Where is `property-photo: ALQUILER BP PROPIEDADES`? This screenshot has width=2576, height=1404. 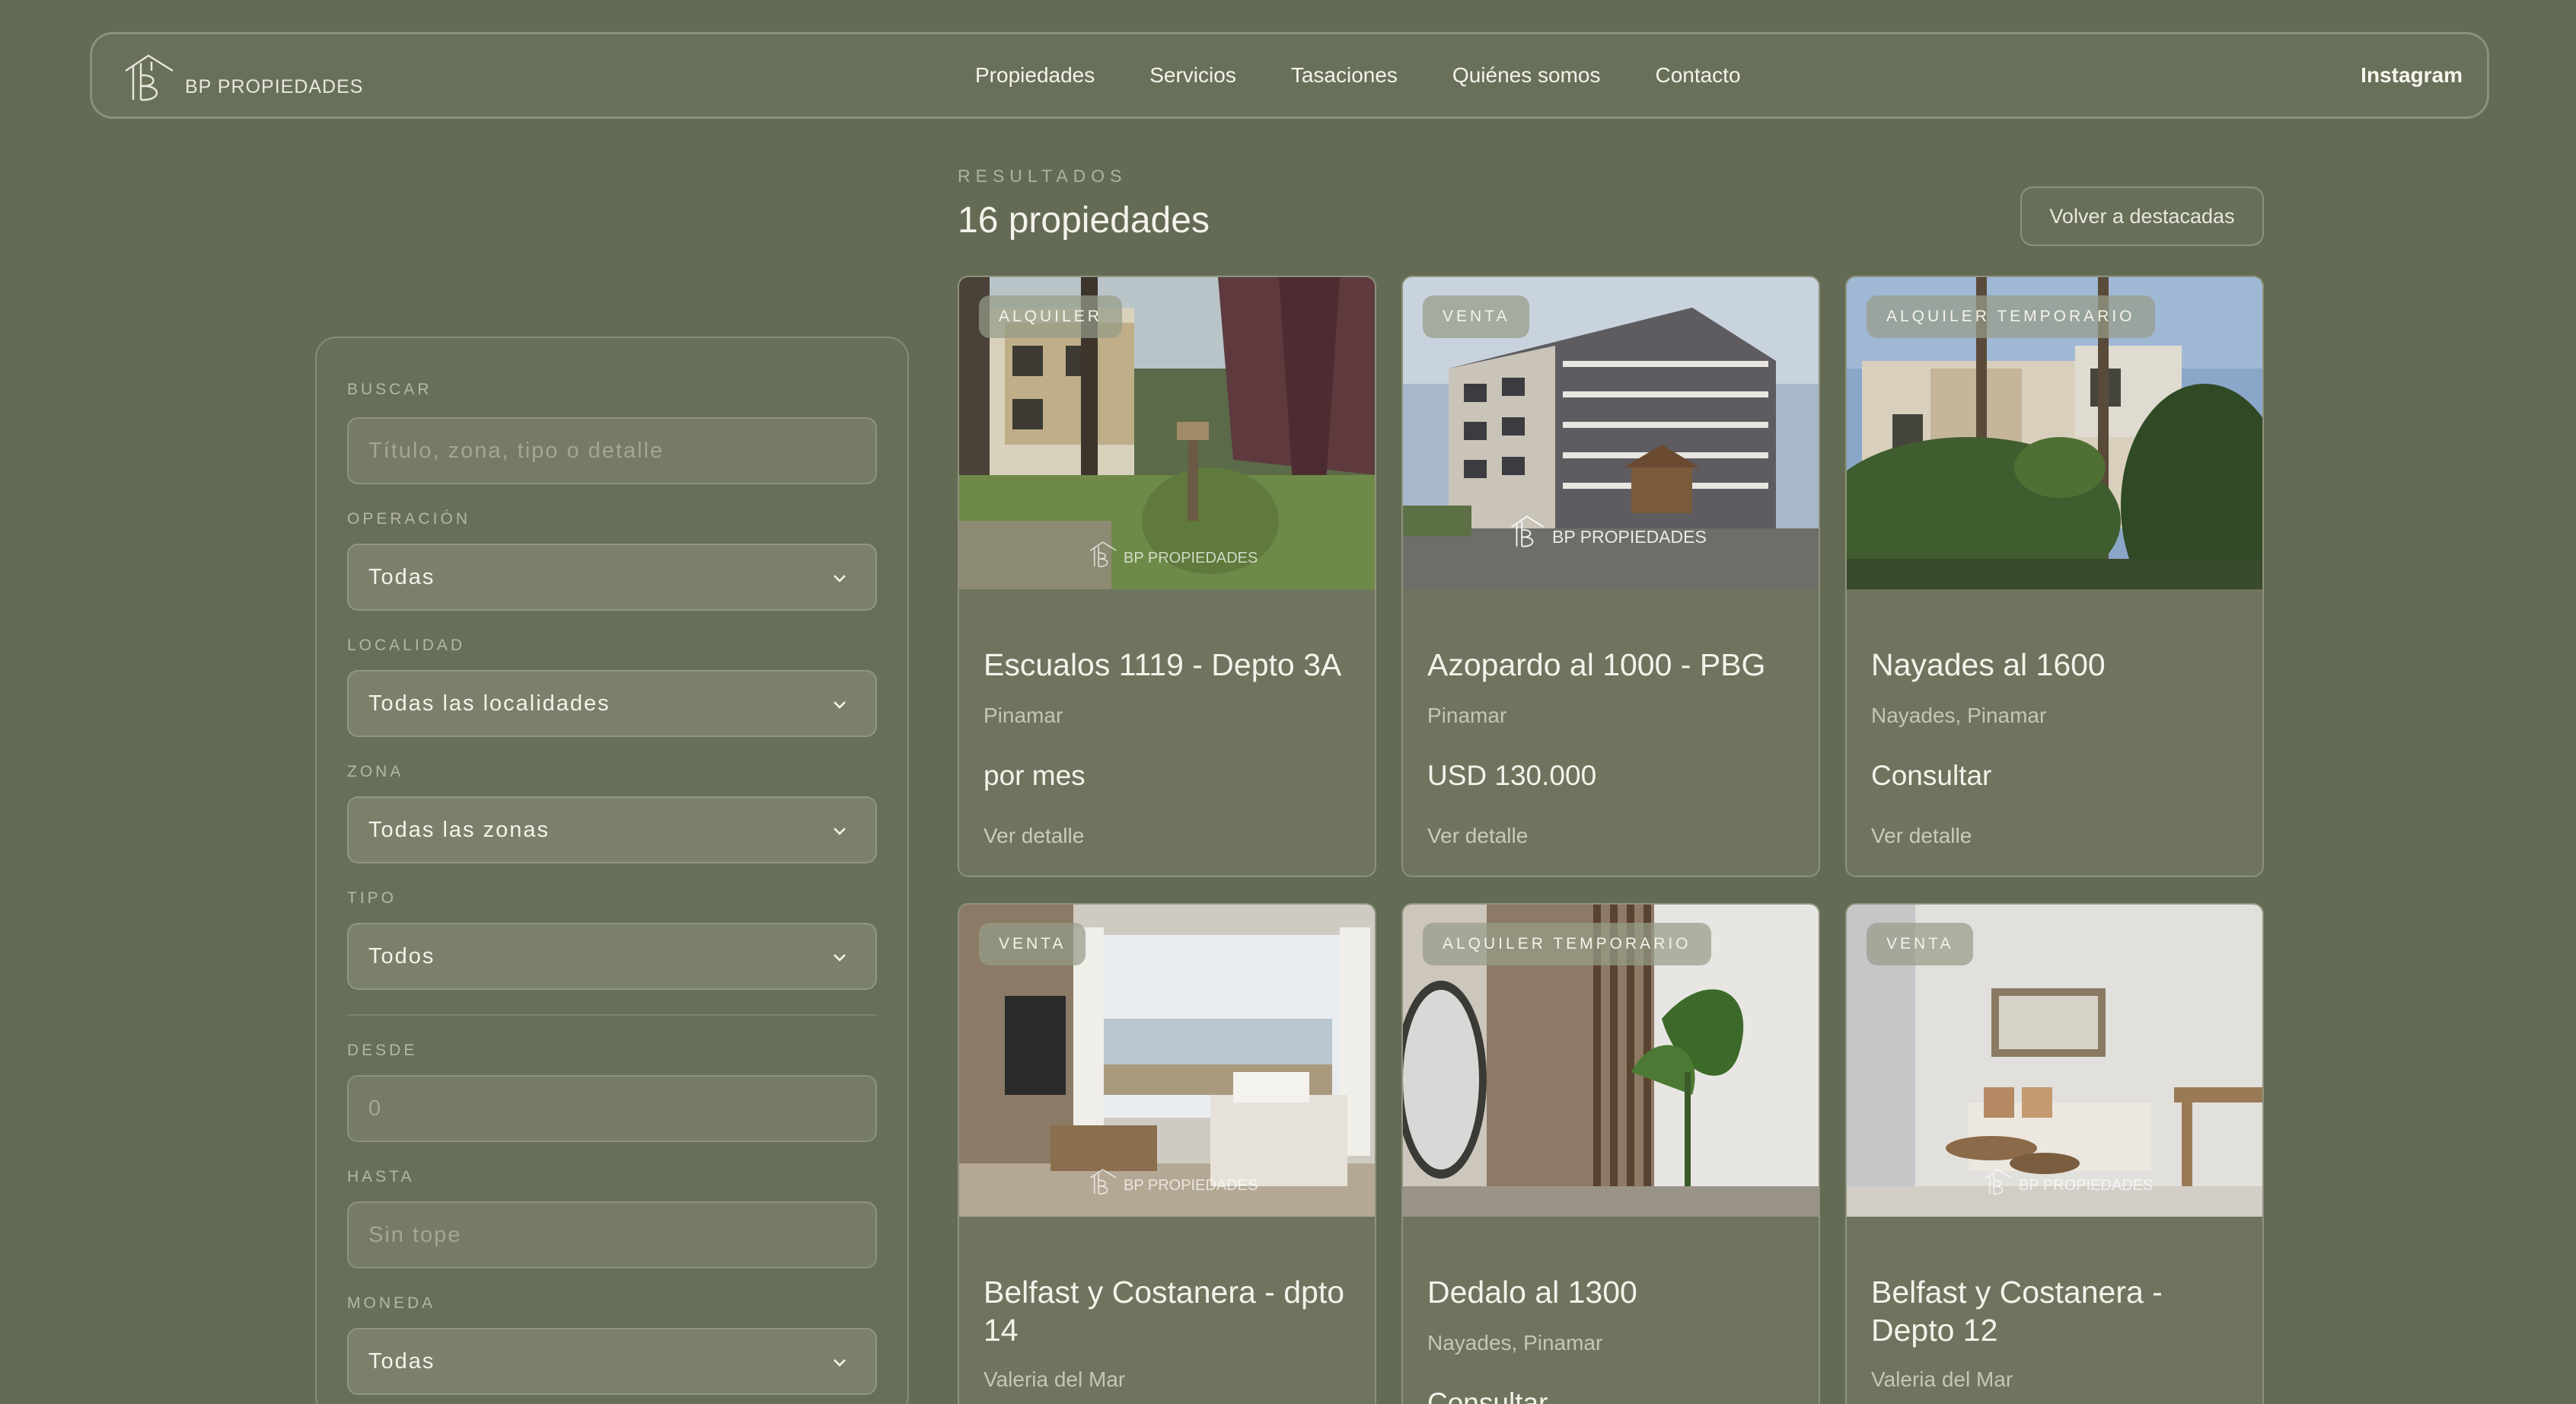 property-photo: ALQUILER BP PROPIEDADES is located at coordinates (1167, 433).